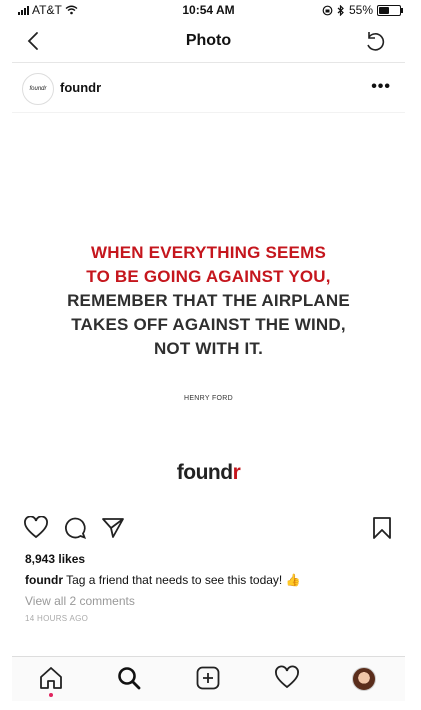  I want to click on more-options-icon: •••, so click(381, 87).